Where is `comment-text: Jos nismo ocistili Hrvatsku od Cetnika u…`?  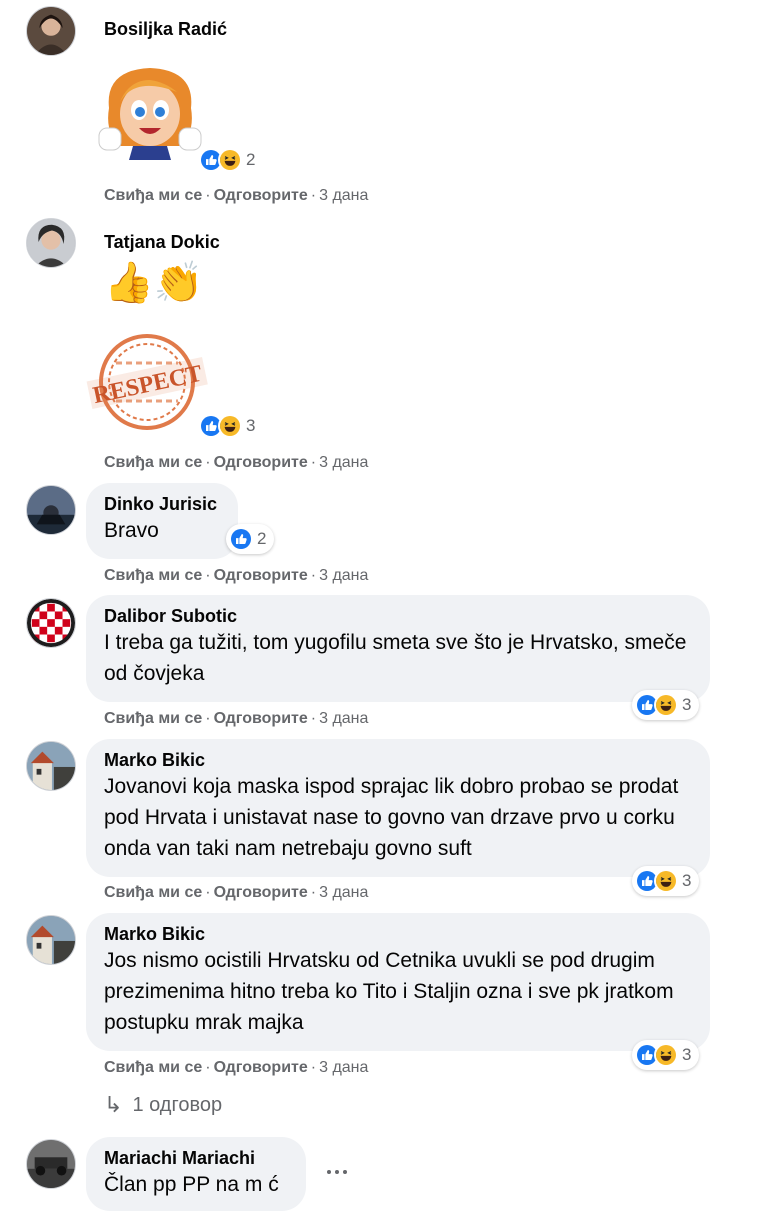 comment-text: Jos nismo ocistili Hrvatsku od Cetnika u… is located at coordinates (389, 991).